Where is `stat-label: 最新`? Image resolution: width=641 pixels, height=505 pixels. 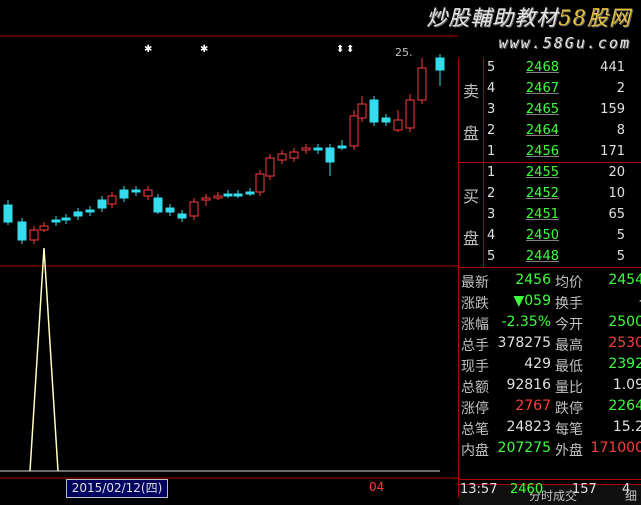
stat-label: 最新 is located at coordinates (475, 283).